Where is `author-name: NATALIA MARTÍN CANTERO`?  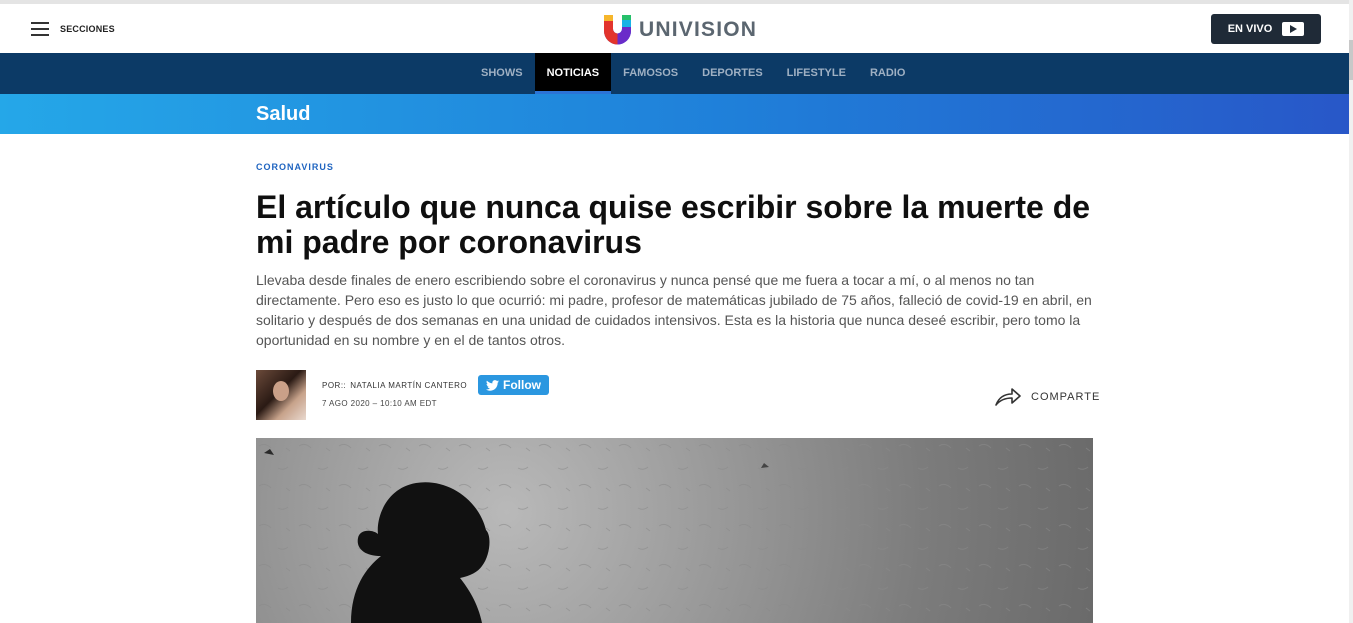
author-name: NATALIA MARTÍN CANTERO is located at coordinates (408, 385).